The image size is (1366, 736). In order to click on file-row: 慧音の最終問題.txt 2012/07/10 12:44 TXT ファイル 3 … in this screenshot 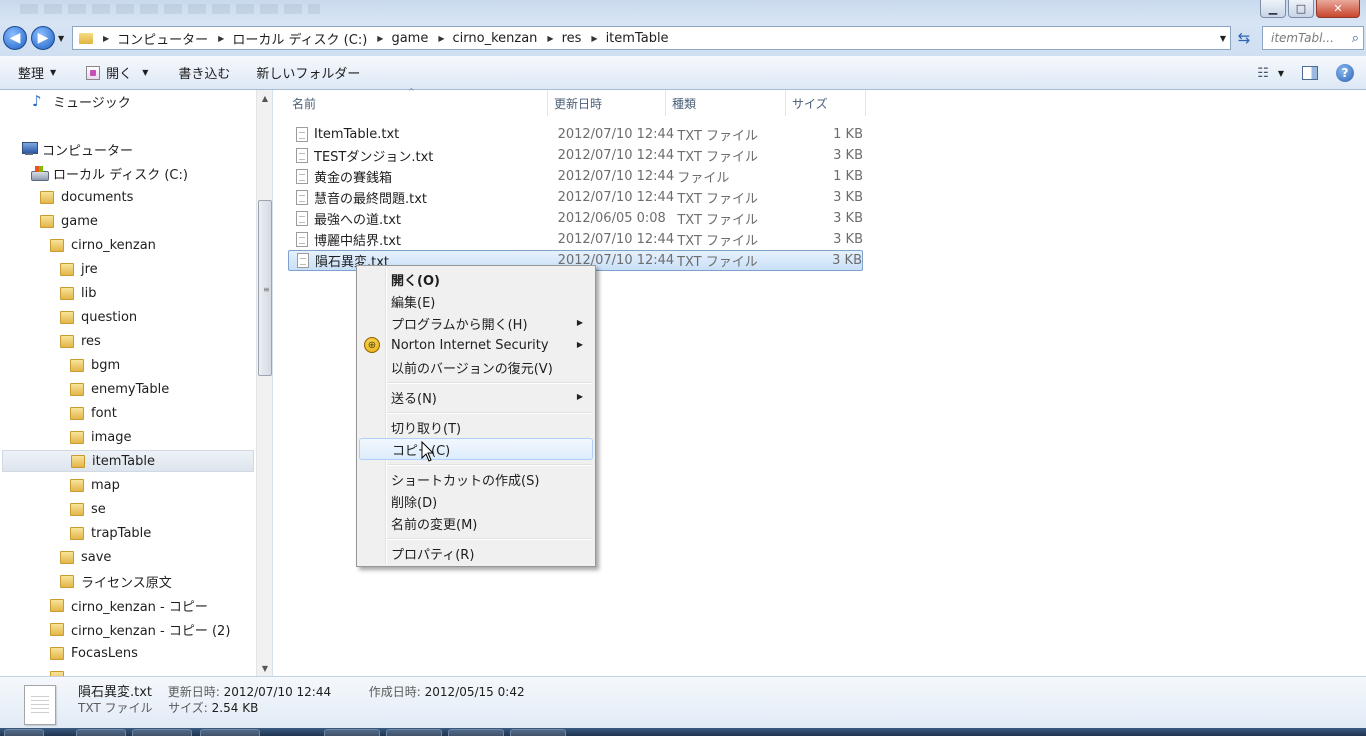, I will do `click(575, 197)`.